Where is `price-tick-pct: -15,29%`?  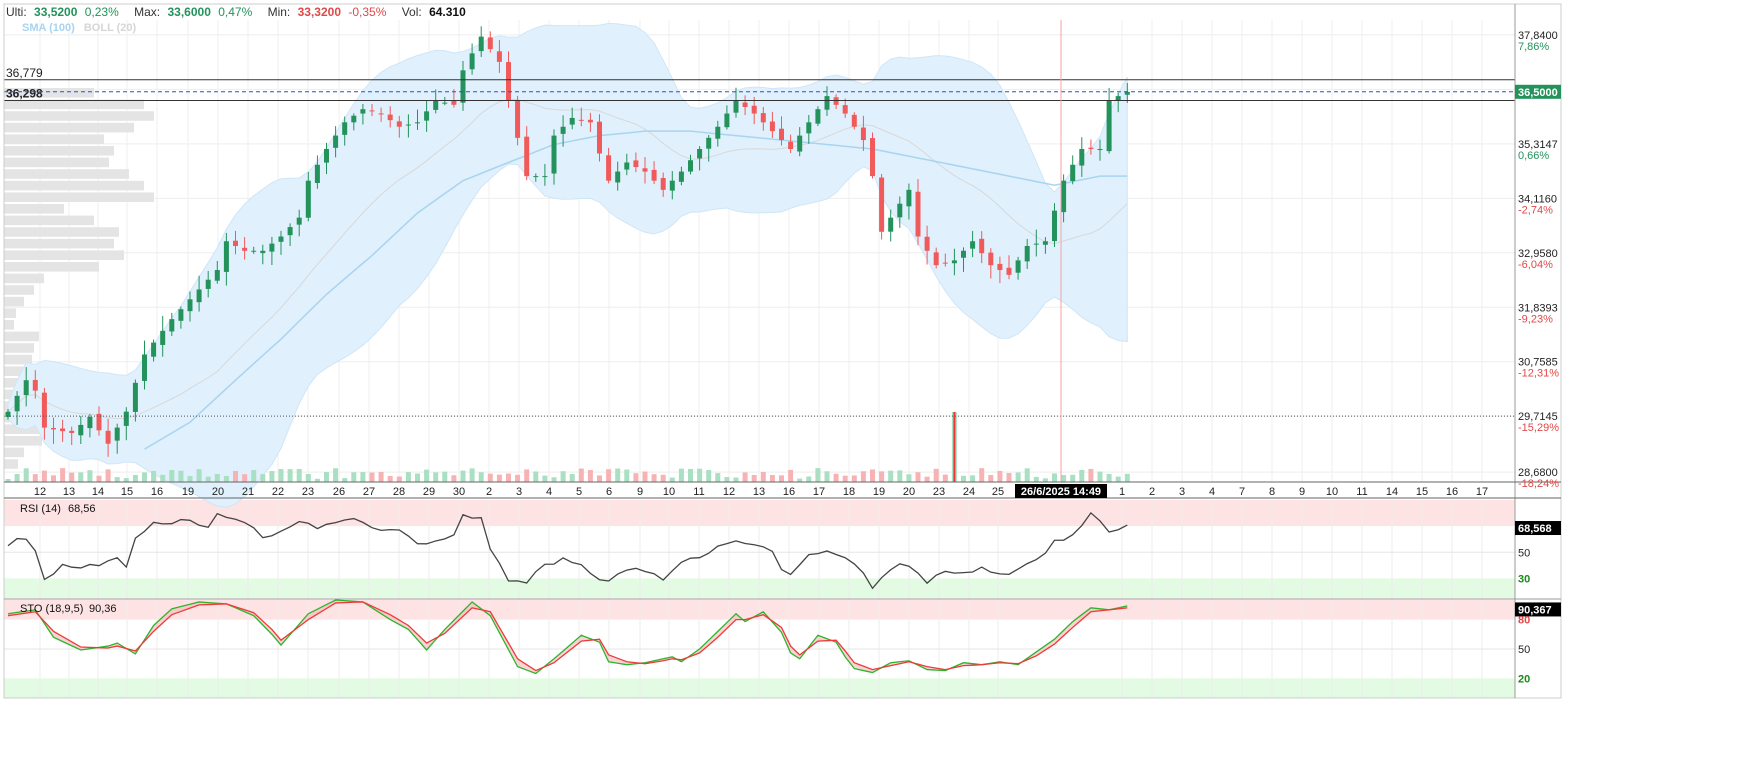
price-tick-pct: -15,29% is located at coordinates (1538, 428).